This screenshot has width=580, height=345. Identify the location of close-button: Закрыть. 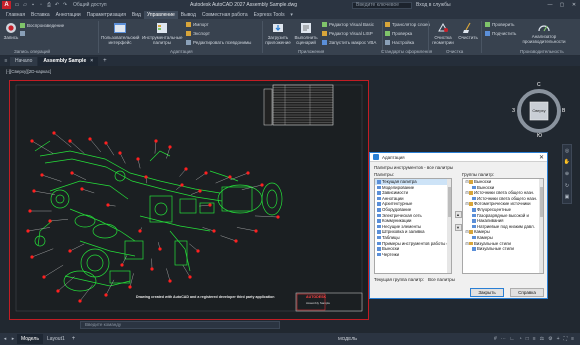
(487, 292).